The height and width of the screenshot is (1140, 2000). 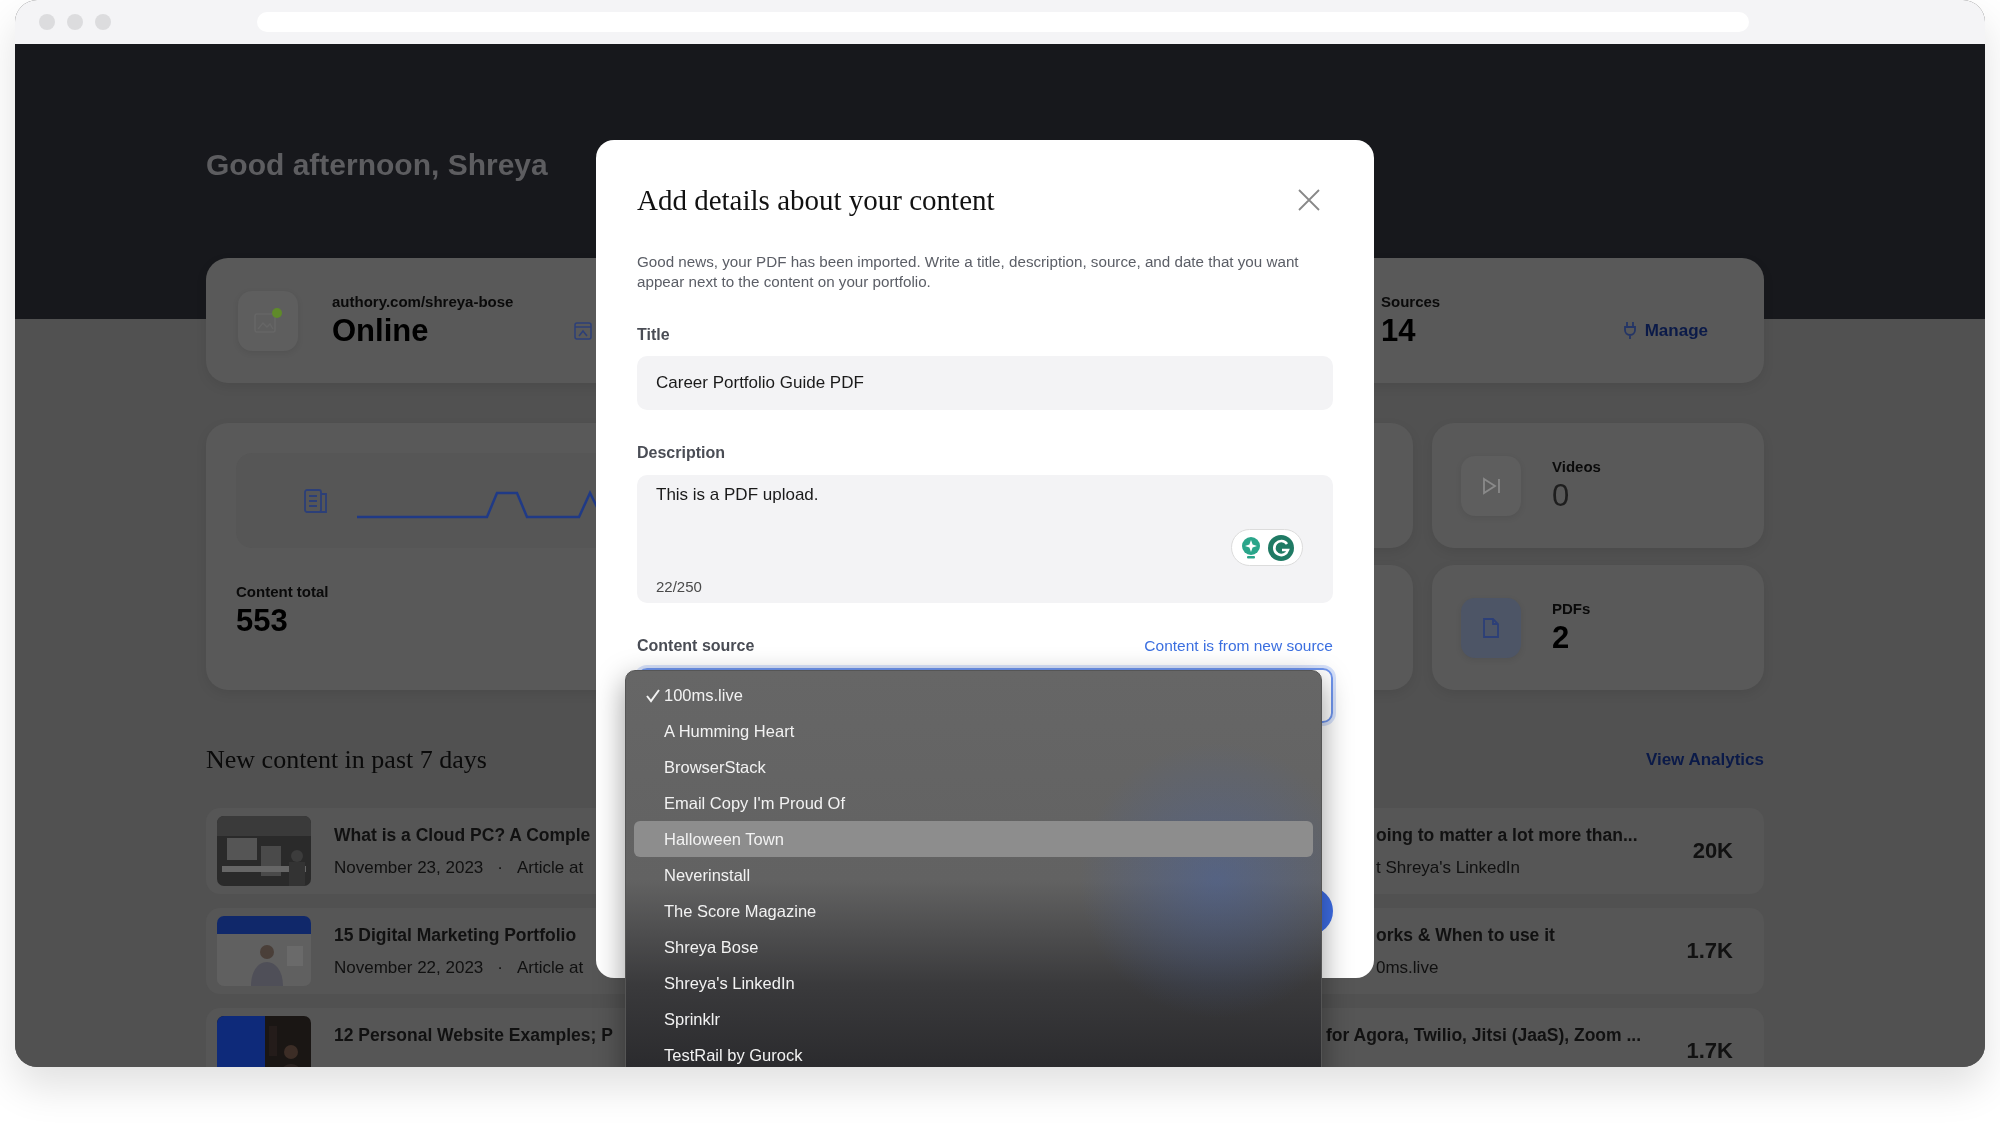 What do you see at coordinates (346, 760) in the screenshot?
I see `section-title: New content in past 7 days` at bounding box center [346, 760].